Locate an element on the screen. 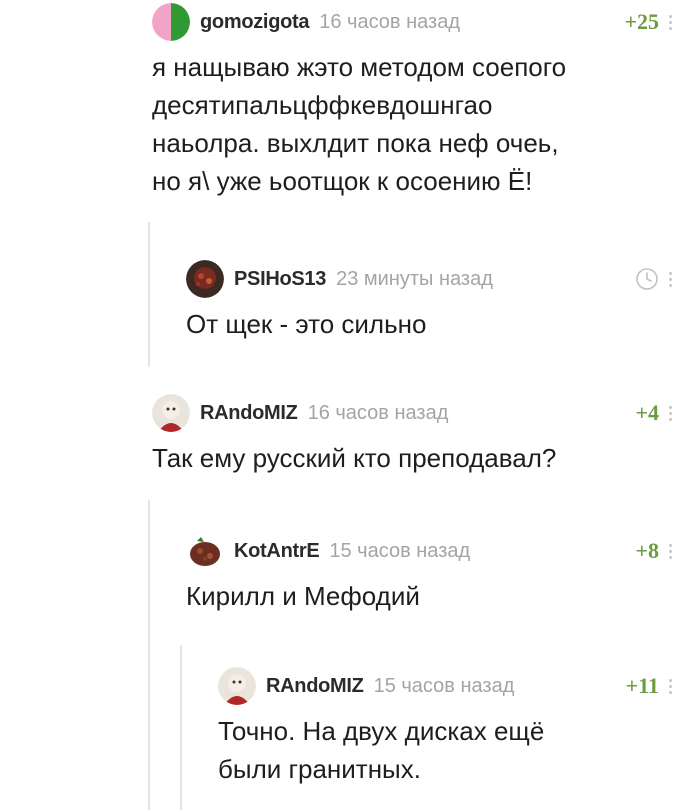  rating: +11 is located at coordinates (642, 685).